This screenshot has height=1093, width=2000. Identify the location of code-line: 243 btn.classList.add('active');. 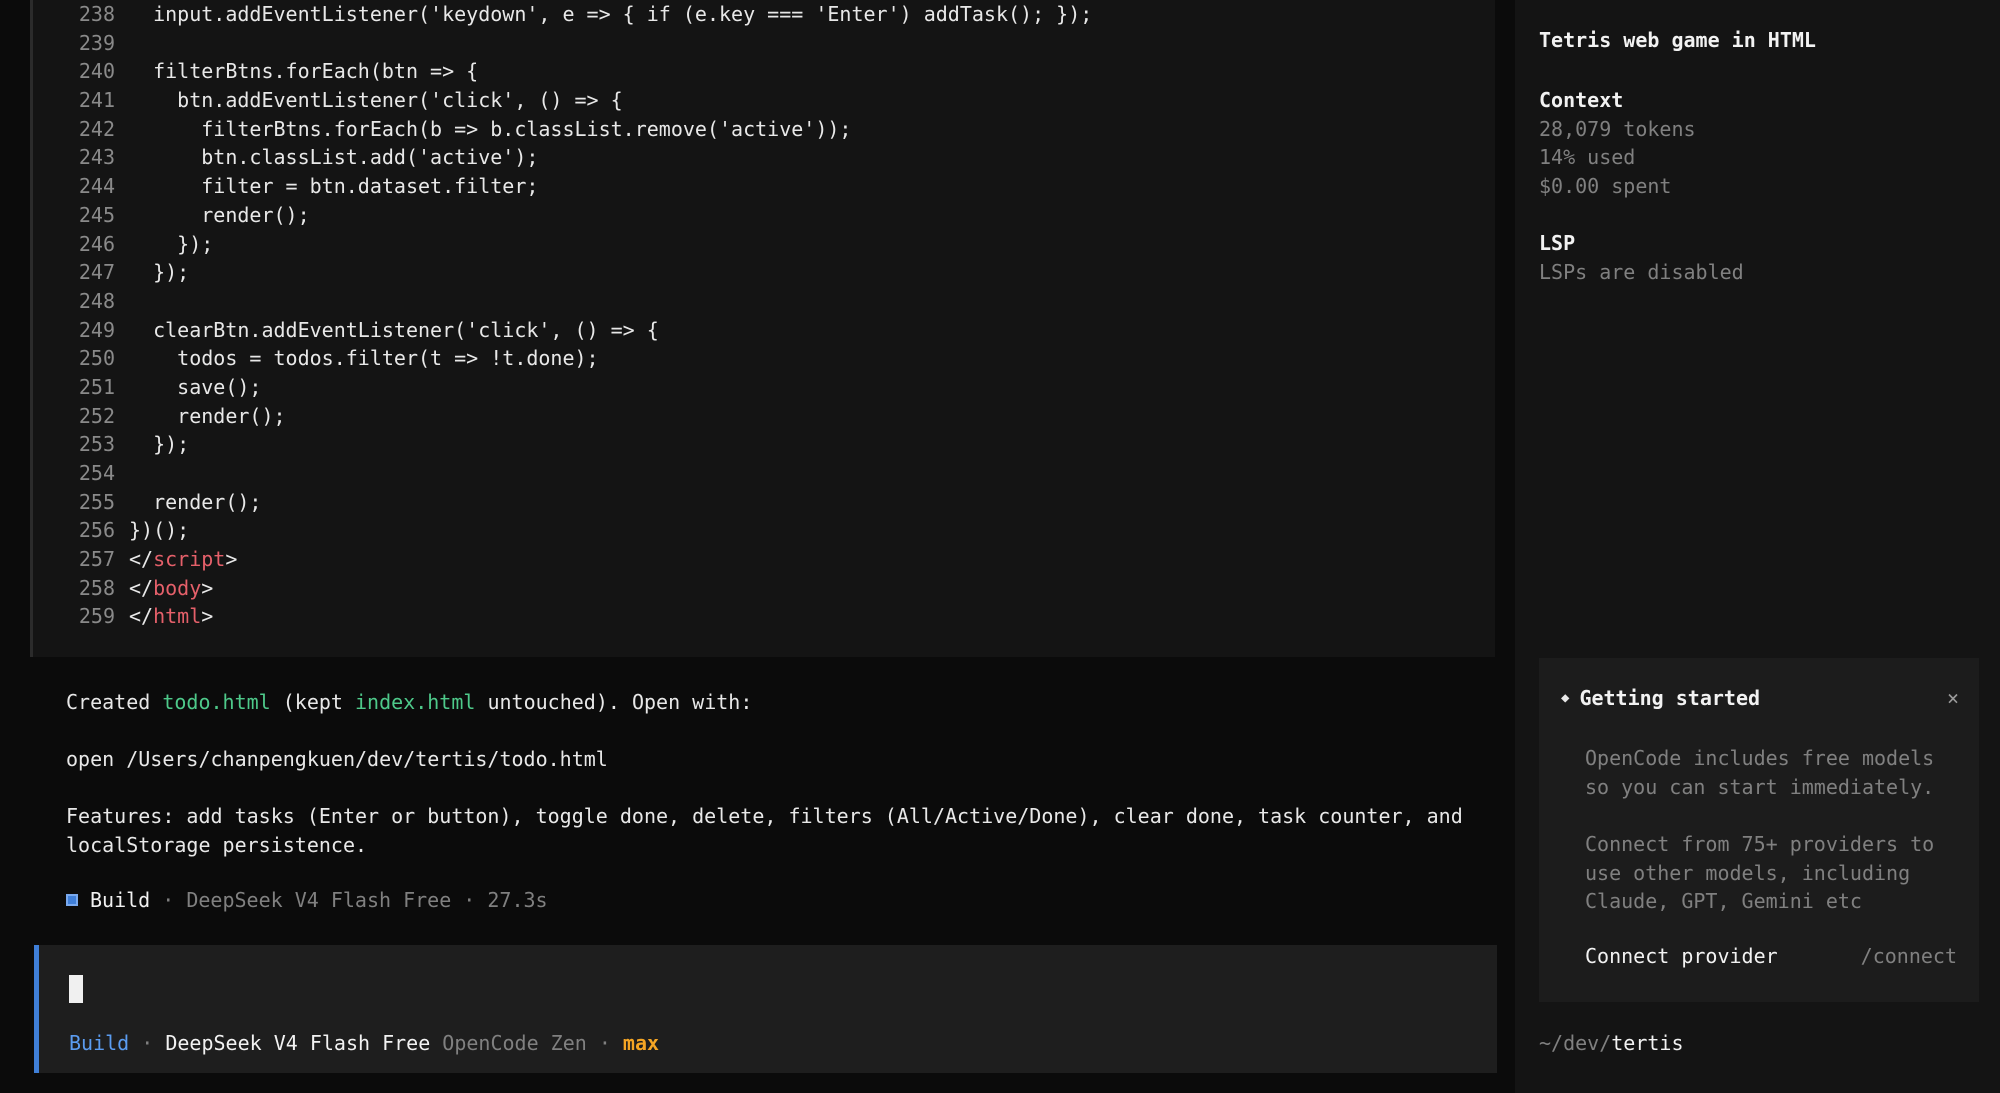
(764, 157).